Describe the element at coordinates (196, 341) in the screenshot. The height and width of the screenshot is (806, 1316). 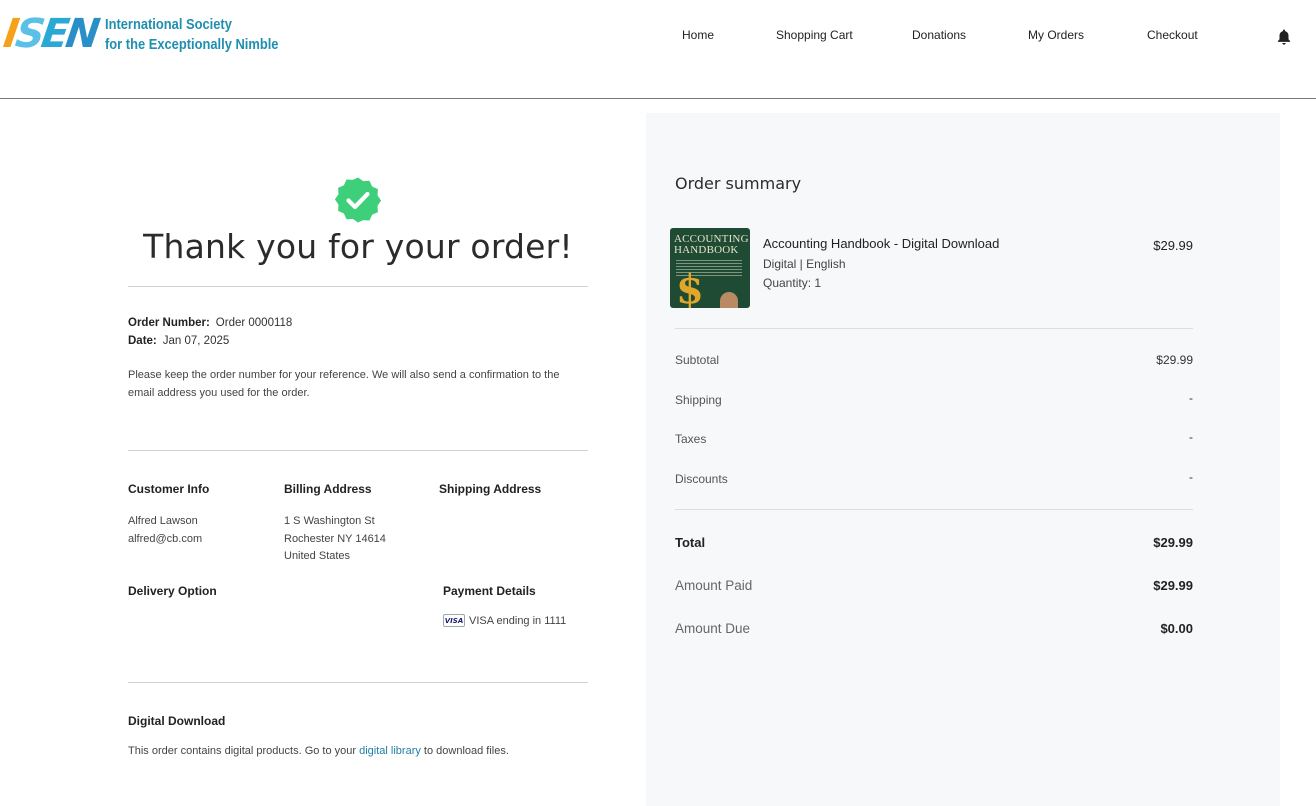
I see `order-date-value: Jan 07, 2025` at that location.